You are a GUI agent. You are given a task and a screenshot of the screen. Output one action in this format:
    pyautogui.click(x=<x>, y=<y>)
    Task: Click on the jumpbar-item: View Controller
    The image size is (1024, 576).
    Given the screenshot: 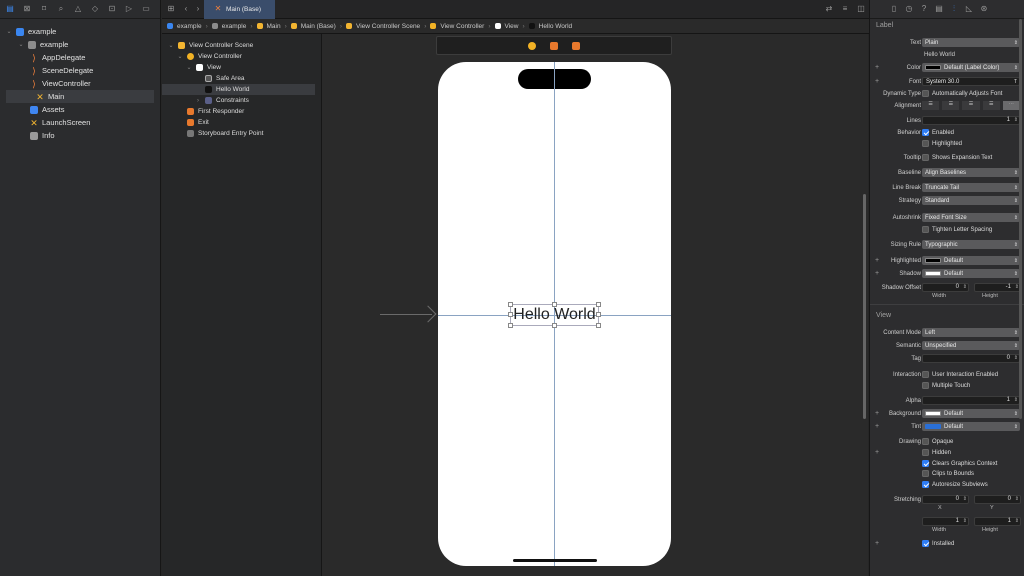 What is the action you would take?
    pyautogui.click(x=462, y=26)
    